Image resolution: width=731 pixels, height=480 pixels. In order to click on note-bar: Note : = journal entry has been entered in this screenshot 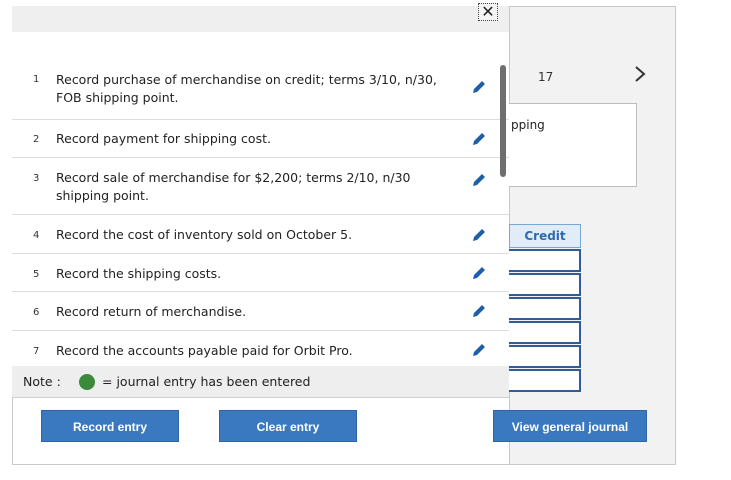, I will do `click(260, 382)`.